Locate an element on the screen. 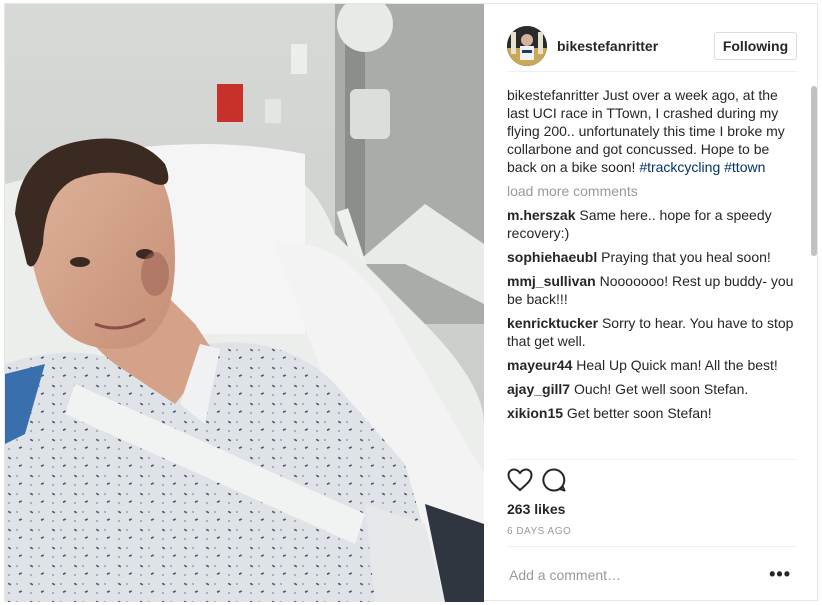  post-header: bikestefanritter Following is located at coordinates (652, 46).